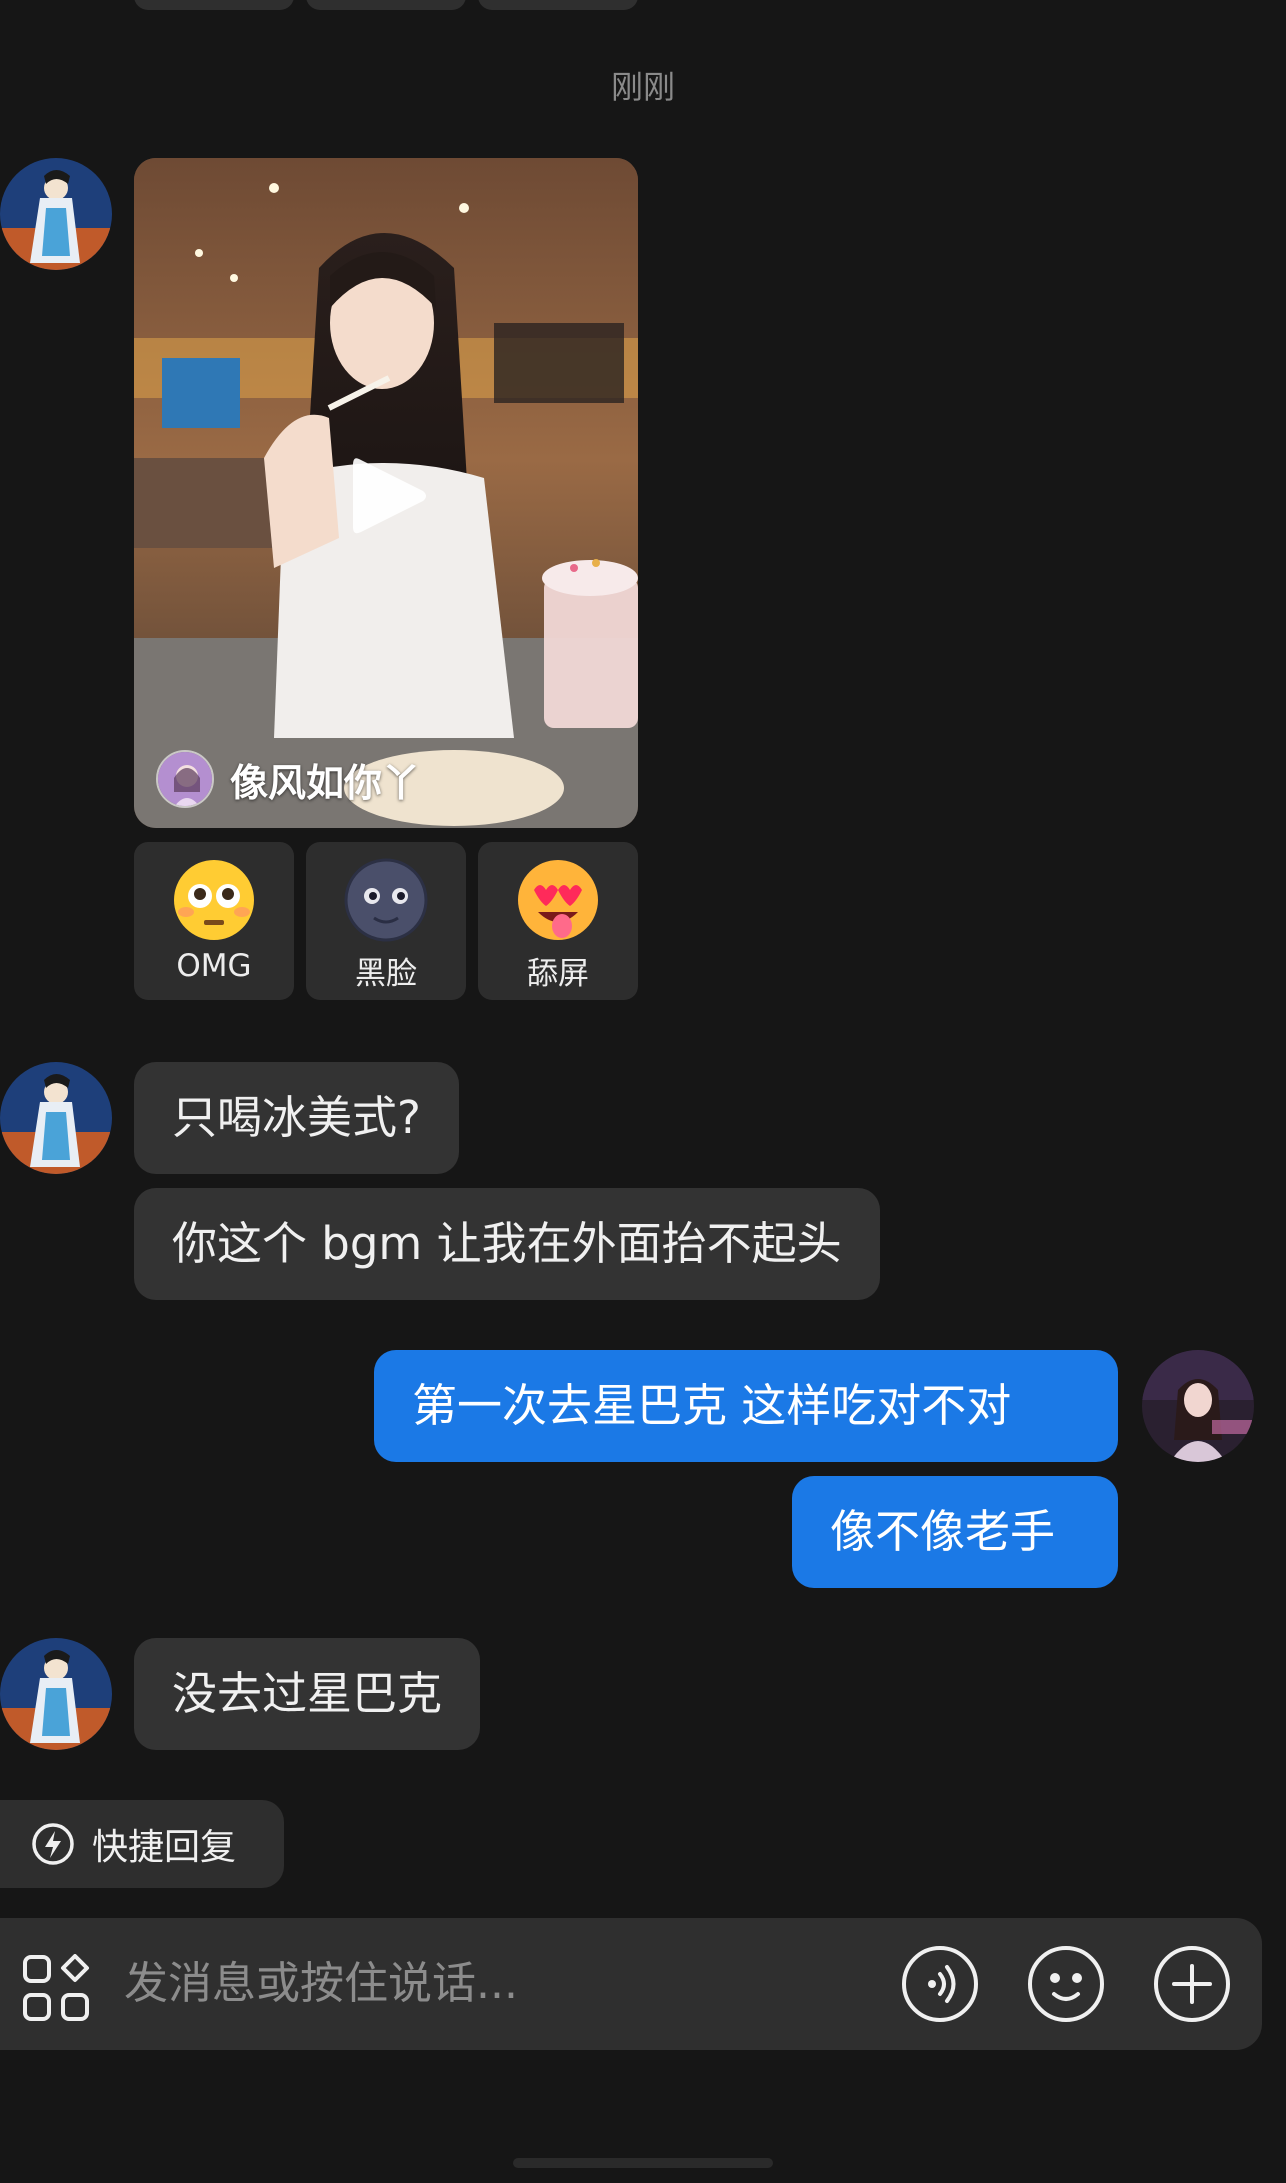  I want to click on outgoing-message: 像不像老手, so click(955, 1532).